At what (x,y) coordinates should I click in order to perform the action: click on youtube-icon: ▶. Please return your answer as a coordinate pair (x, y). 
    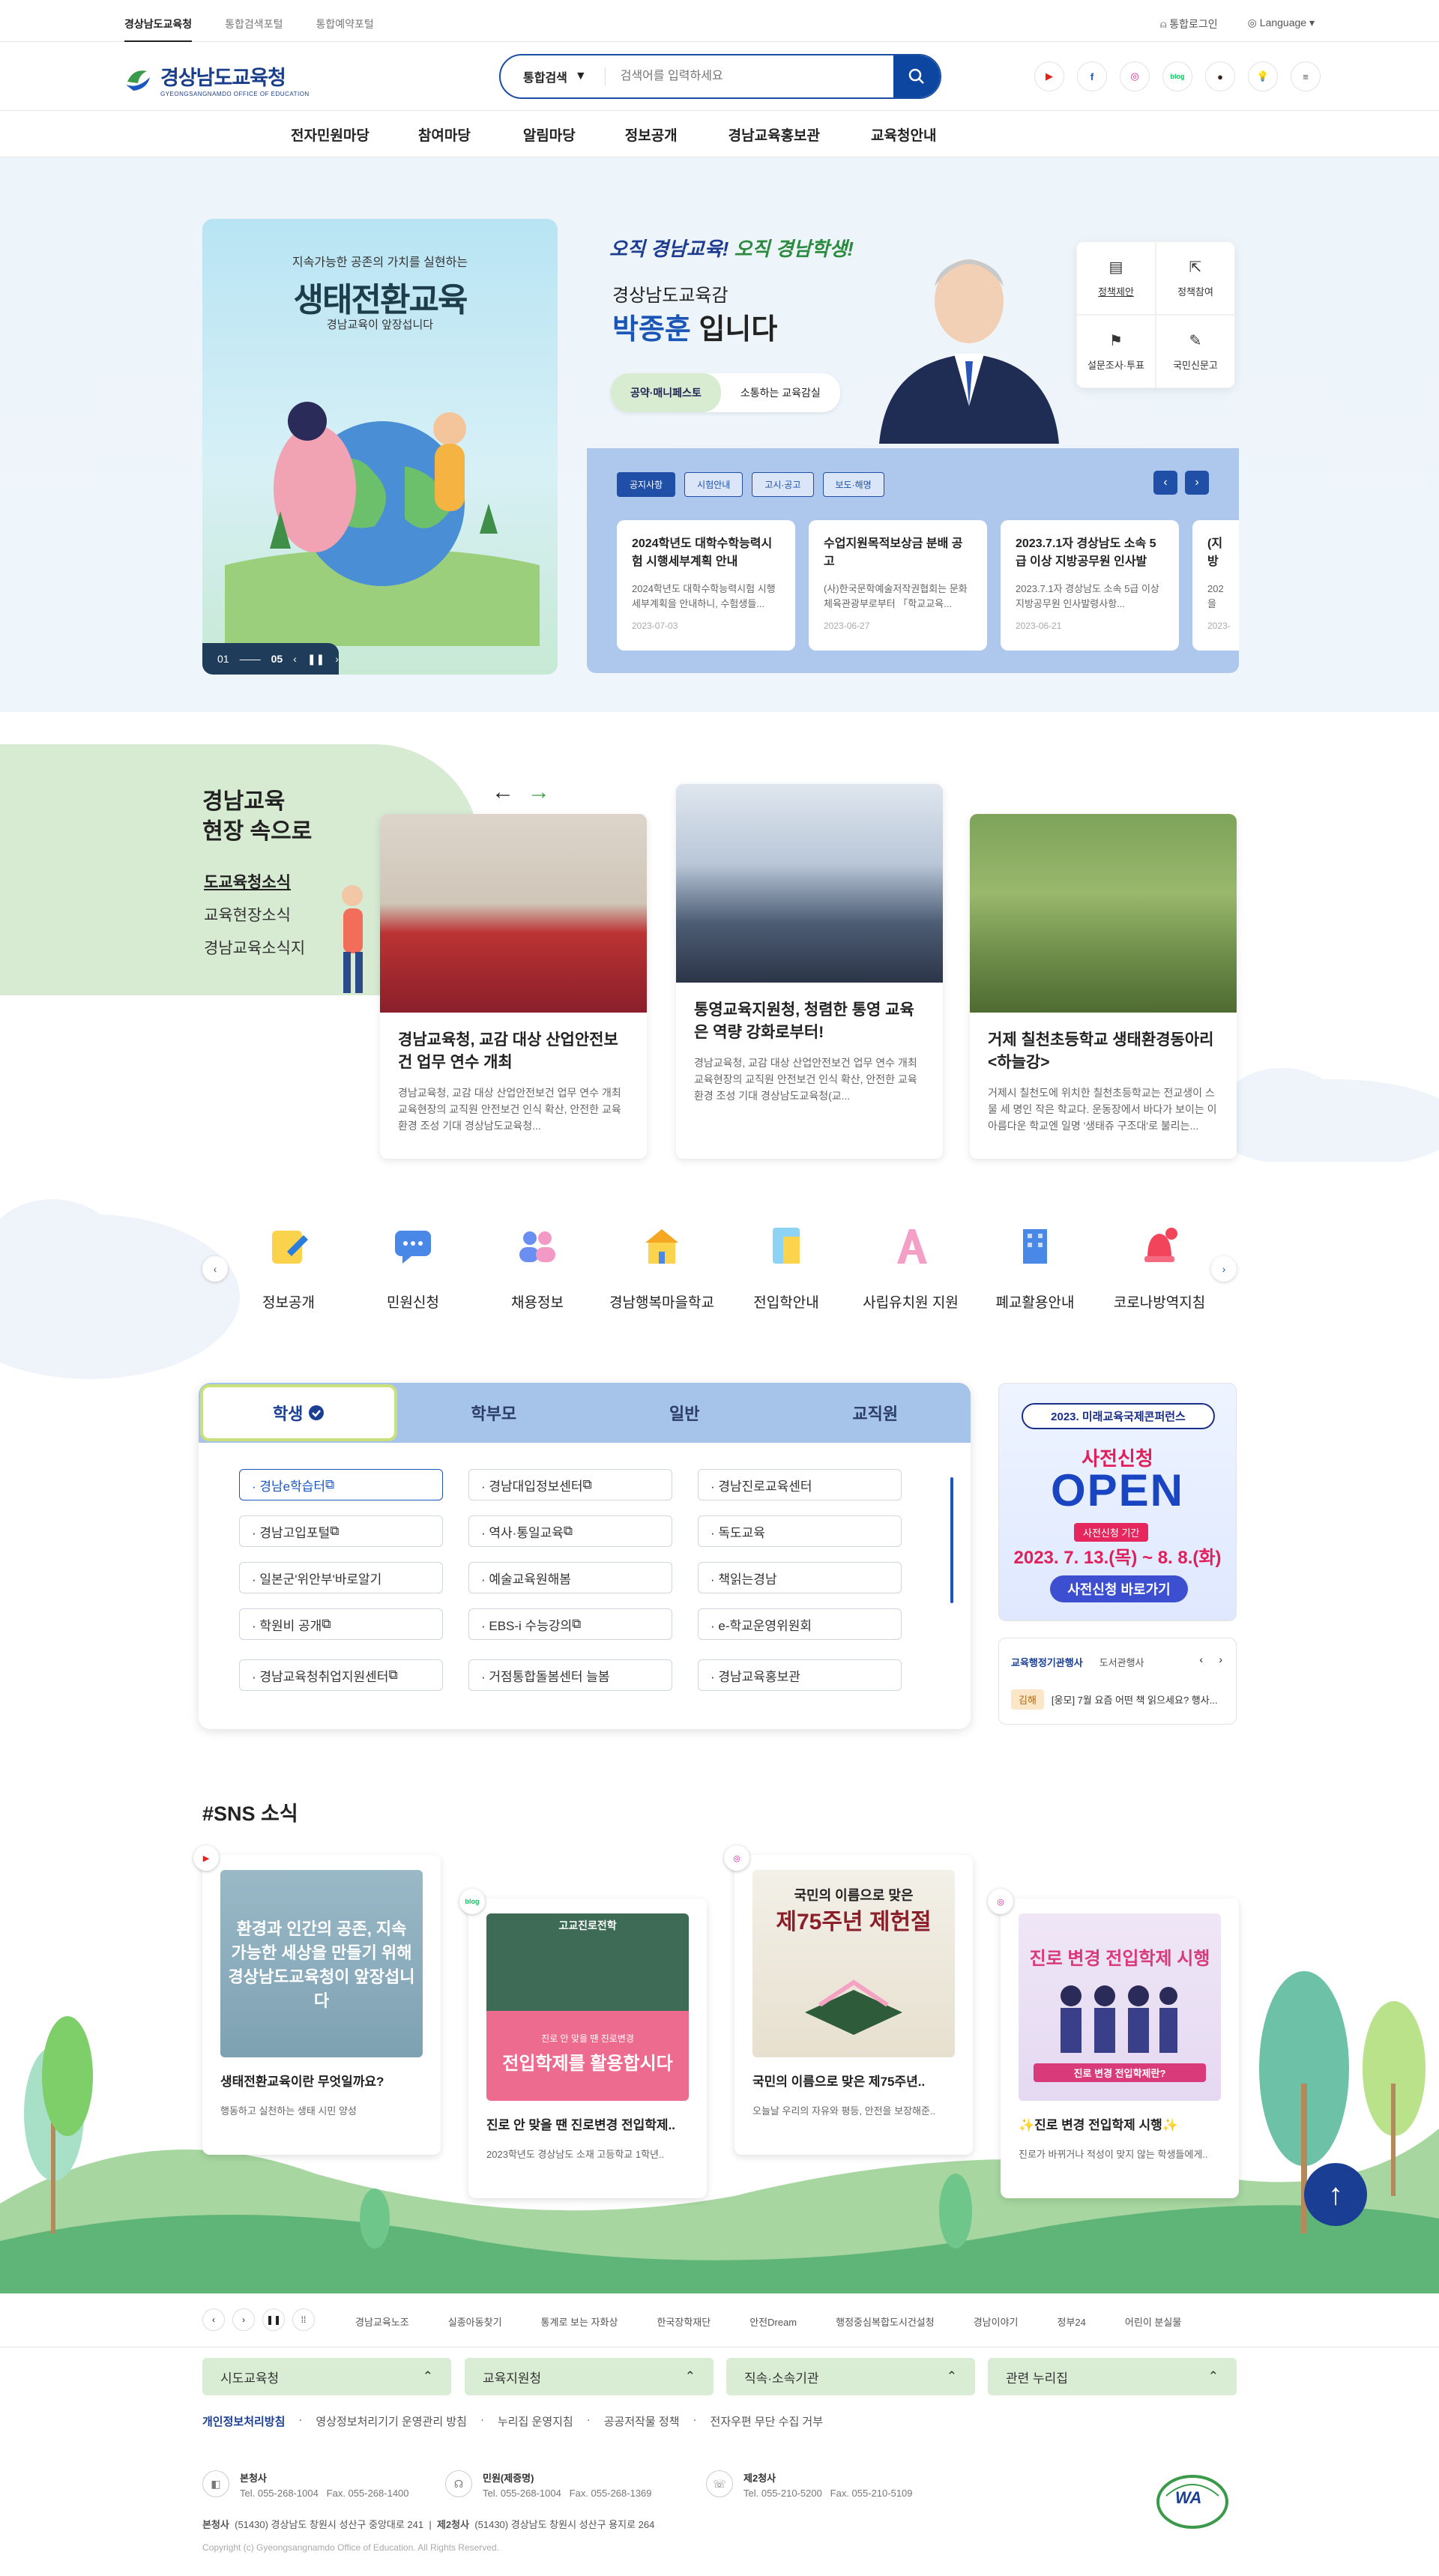
    Looking at the image, I should click on (1049, 76).